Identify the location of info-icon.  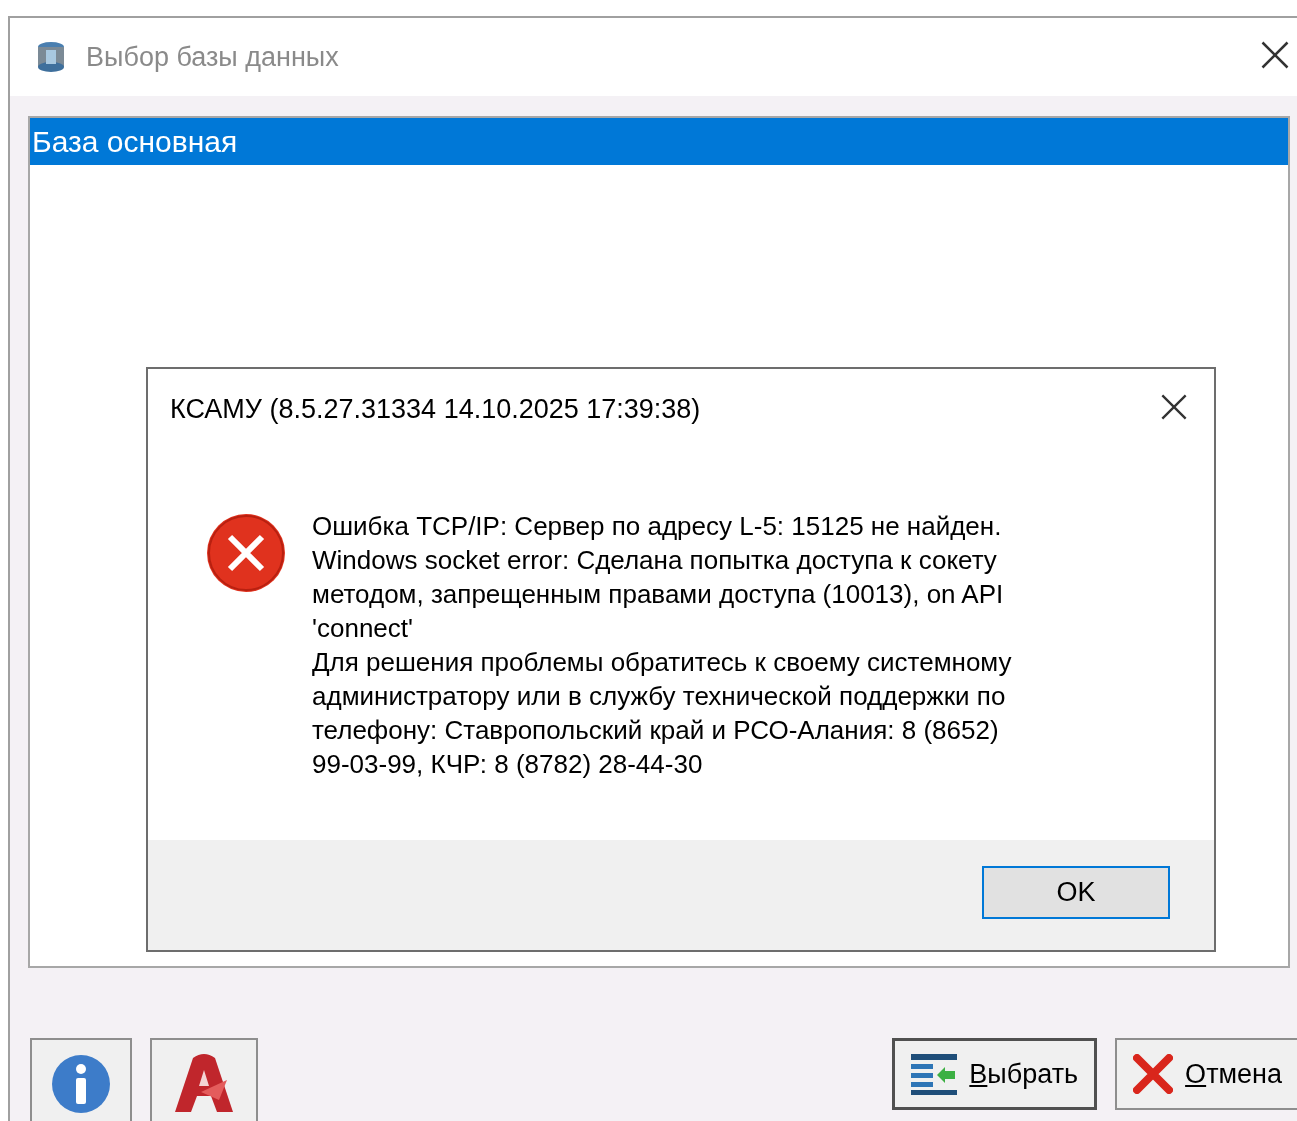
(81, 1084).